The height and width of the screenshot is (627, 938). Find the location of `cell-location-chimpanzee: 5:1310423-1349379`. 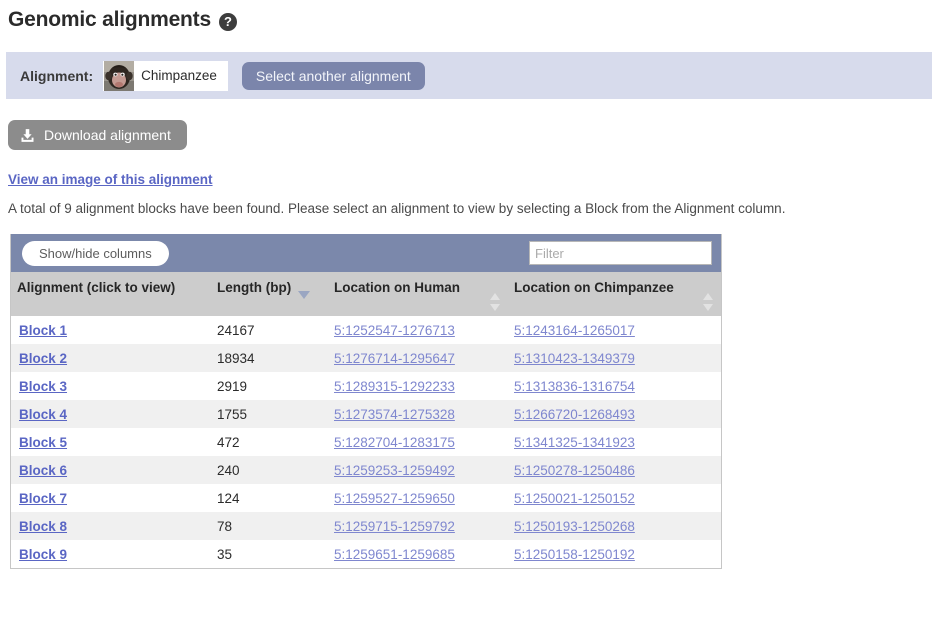

cell-location-chimpanzee: 5:1310423-1349379 is located at coordinates (614, 358).